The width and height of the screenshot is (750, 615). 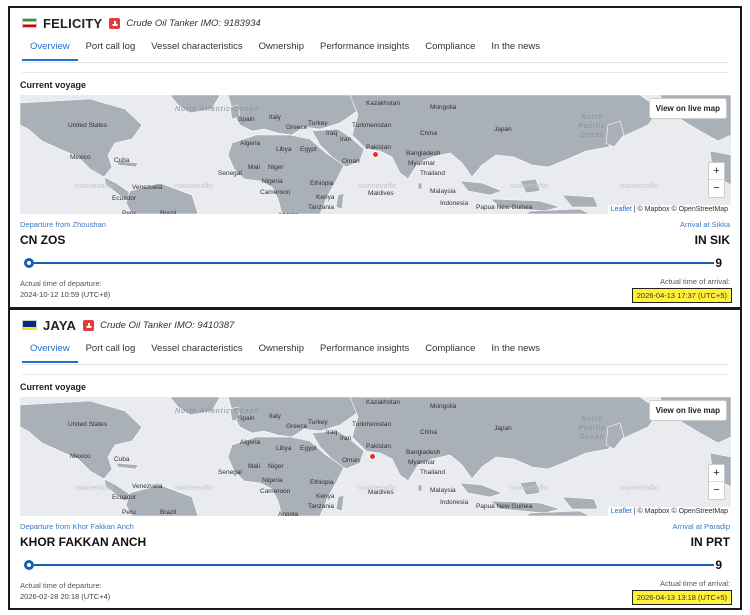 What do you see at coordinates (346, 139) in the screenshot?
I see `map-place-label: Iran` at bounding box center [346, 139].